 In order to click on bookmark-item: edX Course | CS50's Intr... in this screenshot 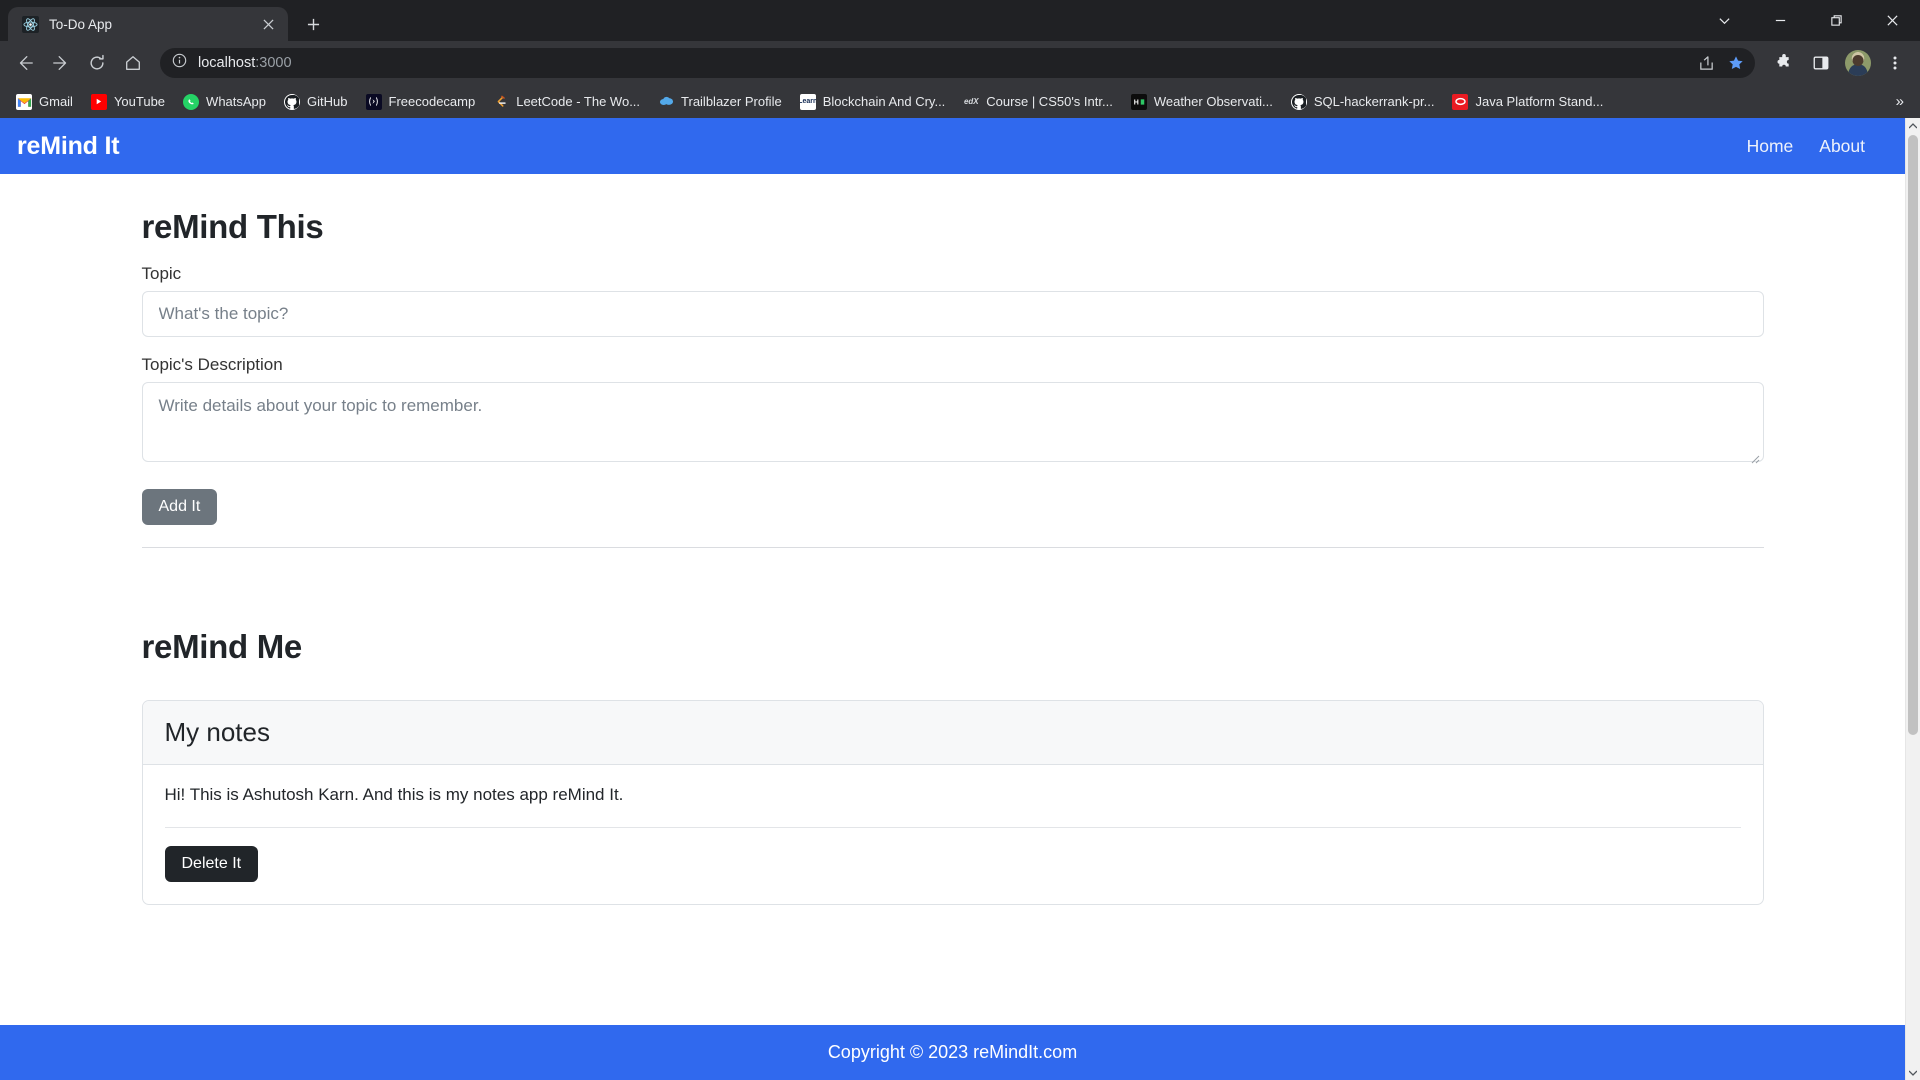, I will do `click(1038, 102)`.